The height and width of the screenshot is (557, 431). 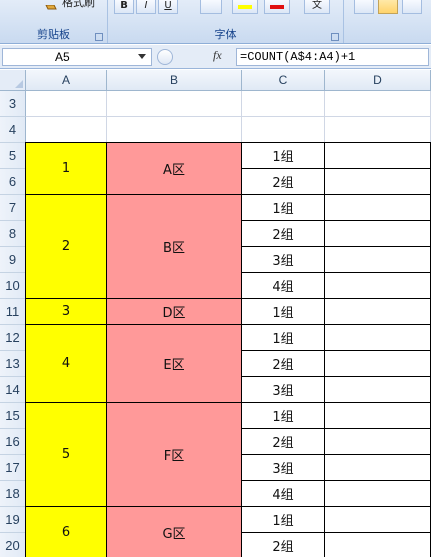 What do you see at coordinates (66, 246) in the screenshot?
I see `group-number-cell: 2` at bounding box center [66, 246].